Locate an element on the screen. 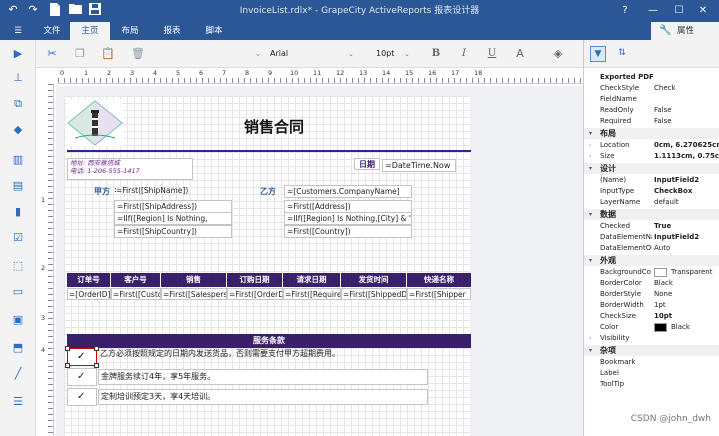 The height and width of the screenshot is (436, 719). prop-row: ReadOnly False is located at coordinates (651, 110).